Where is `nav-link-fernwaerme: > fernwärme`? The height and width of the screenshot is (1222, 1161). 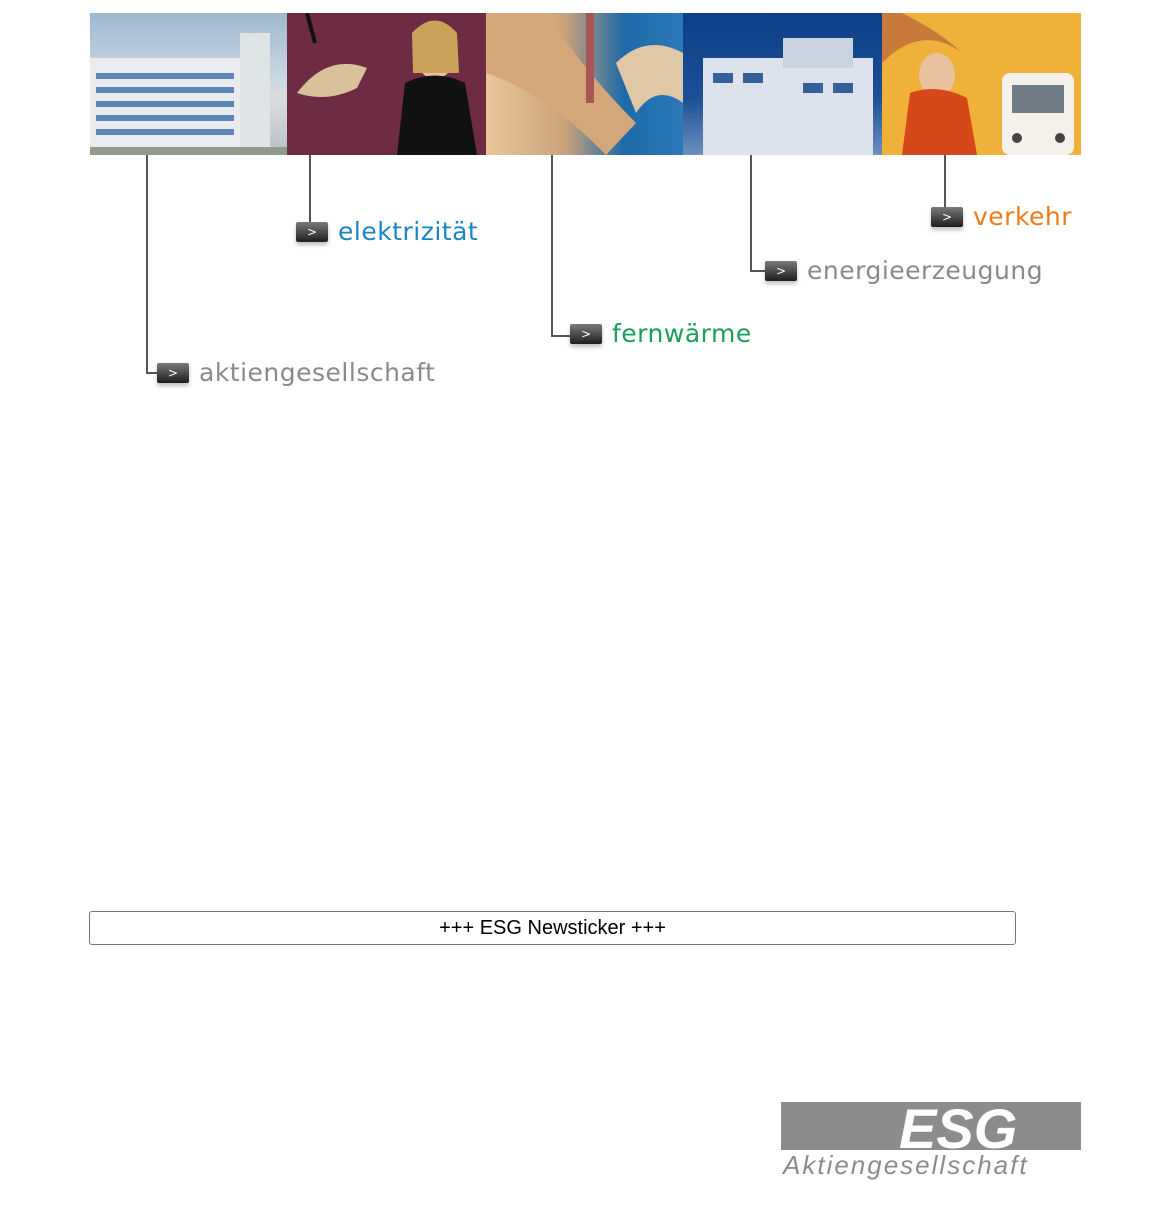
nav-link-fernwaerme: > fernwärme is located at coordinates (661, 333).